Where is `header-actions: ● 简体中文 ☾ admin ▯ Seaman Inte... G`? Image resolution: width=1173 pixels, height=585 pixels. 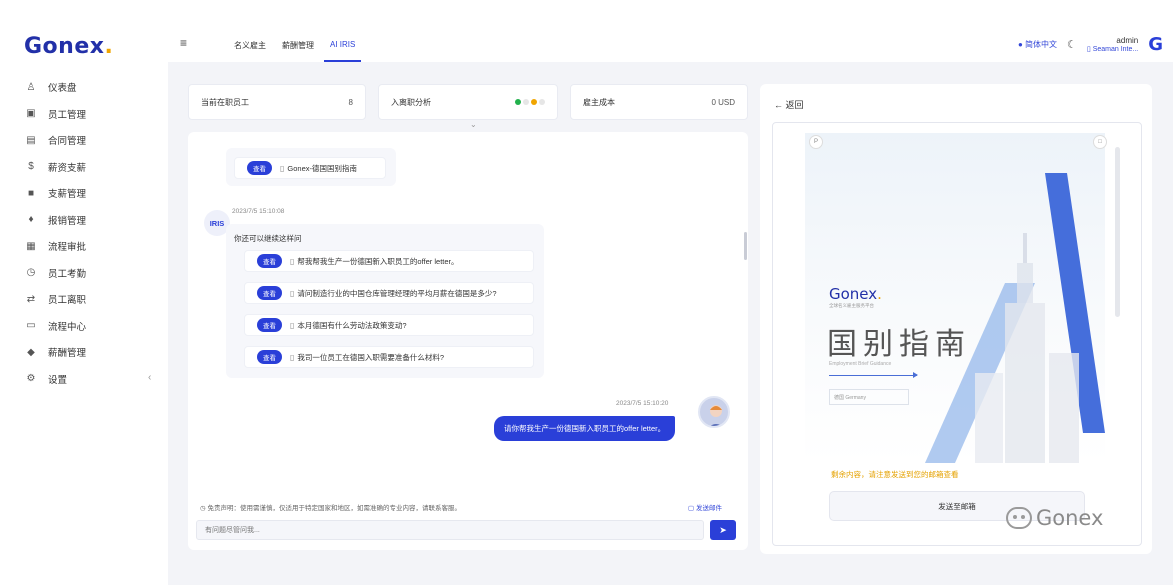 header-actions: ● 简体中文 ☾ admin ▯ Seaman Inte... G is located at coordinates (1090, 44).